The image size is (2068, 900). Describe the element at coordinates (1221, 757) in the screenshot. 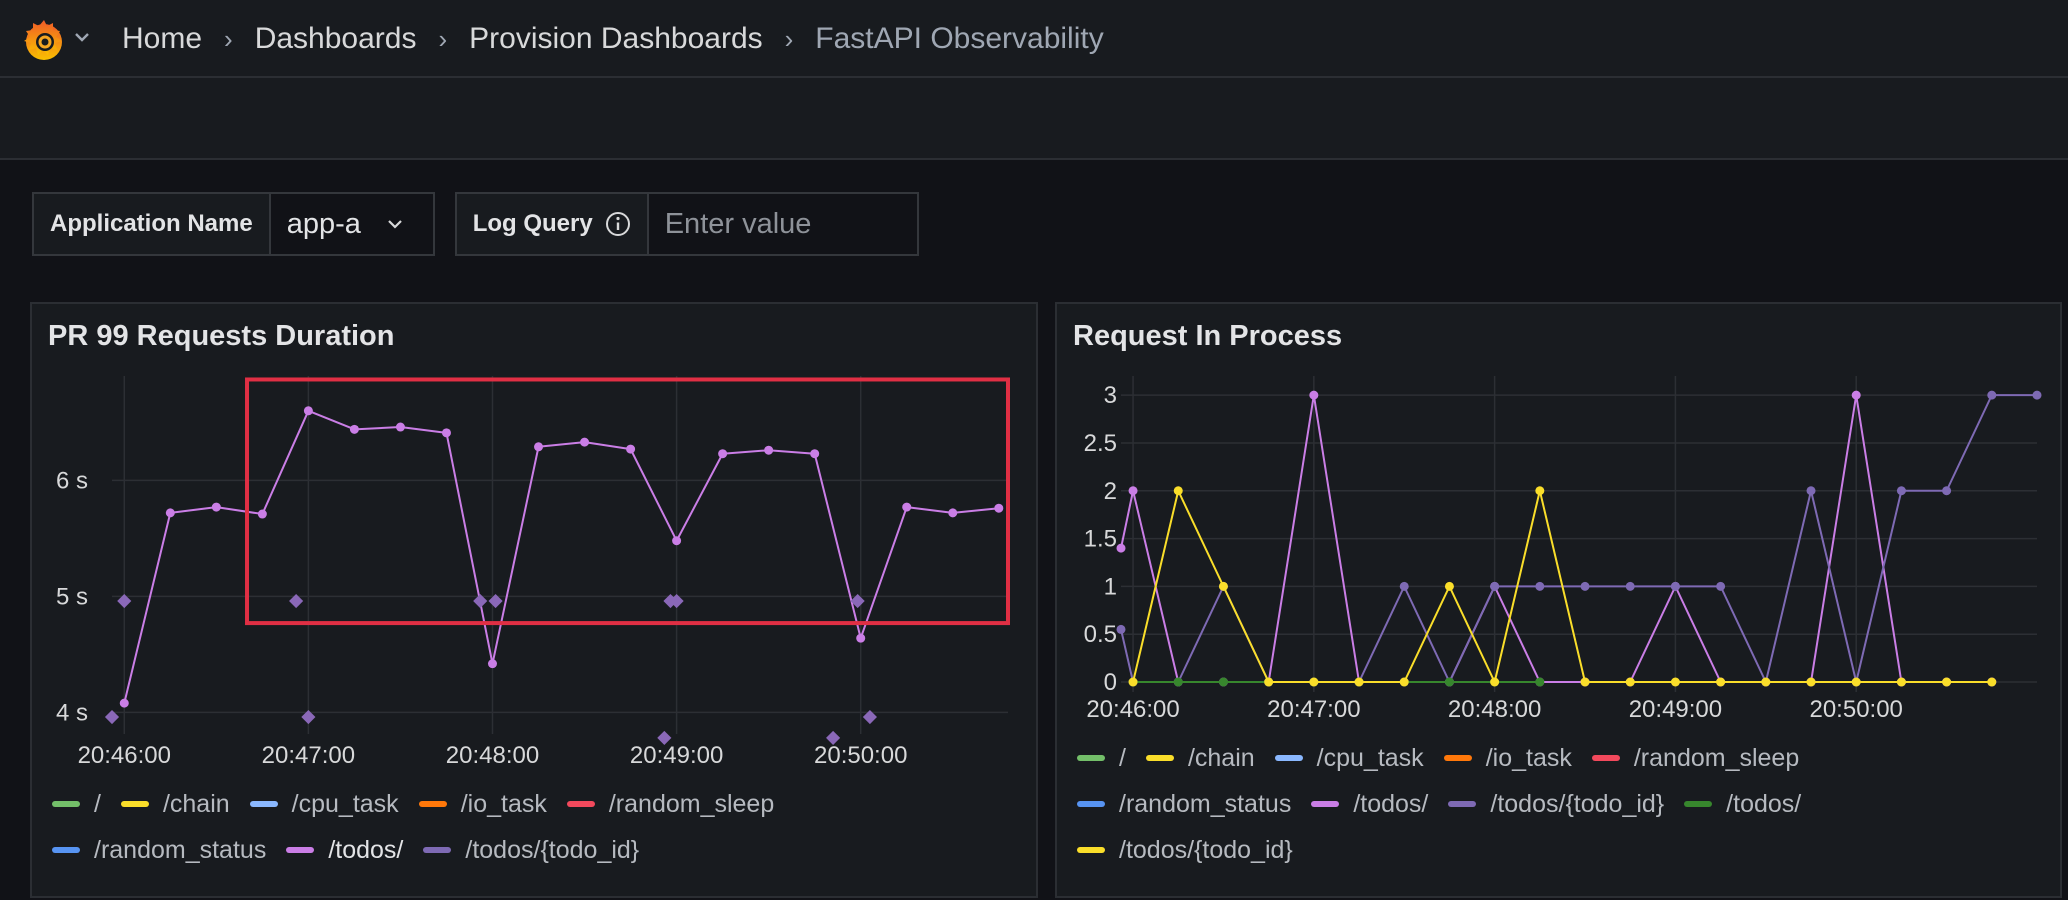

I see `legend-label: /chain` at that location.